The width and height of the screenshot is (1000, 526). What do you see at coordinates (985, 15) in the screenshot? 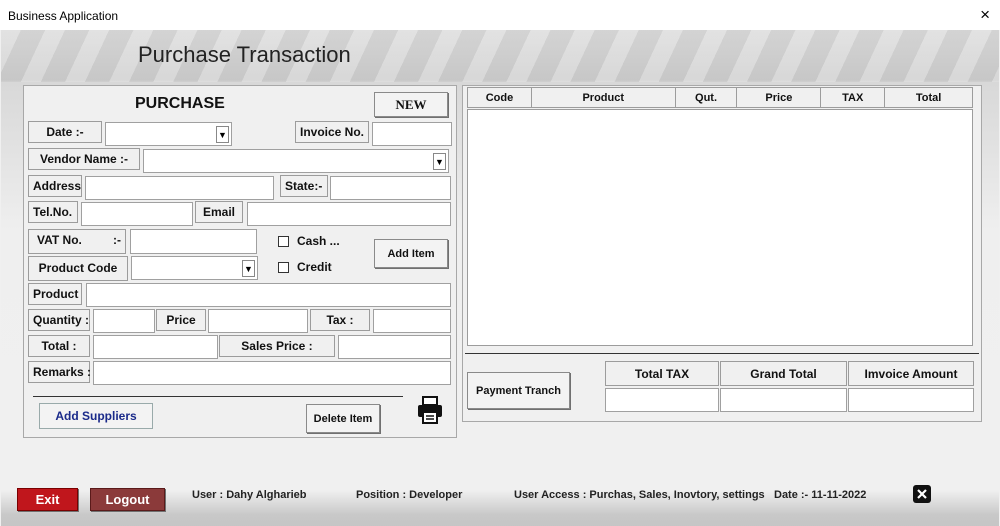
I see `close-icon: ×` at bounding box center [985, 15].